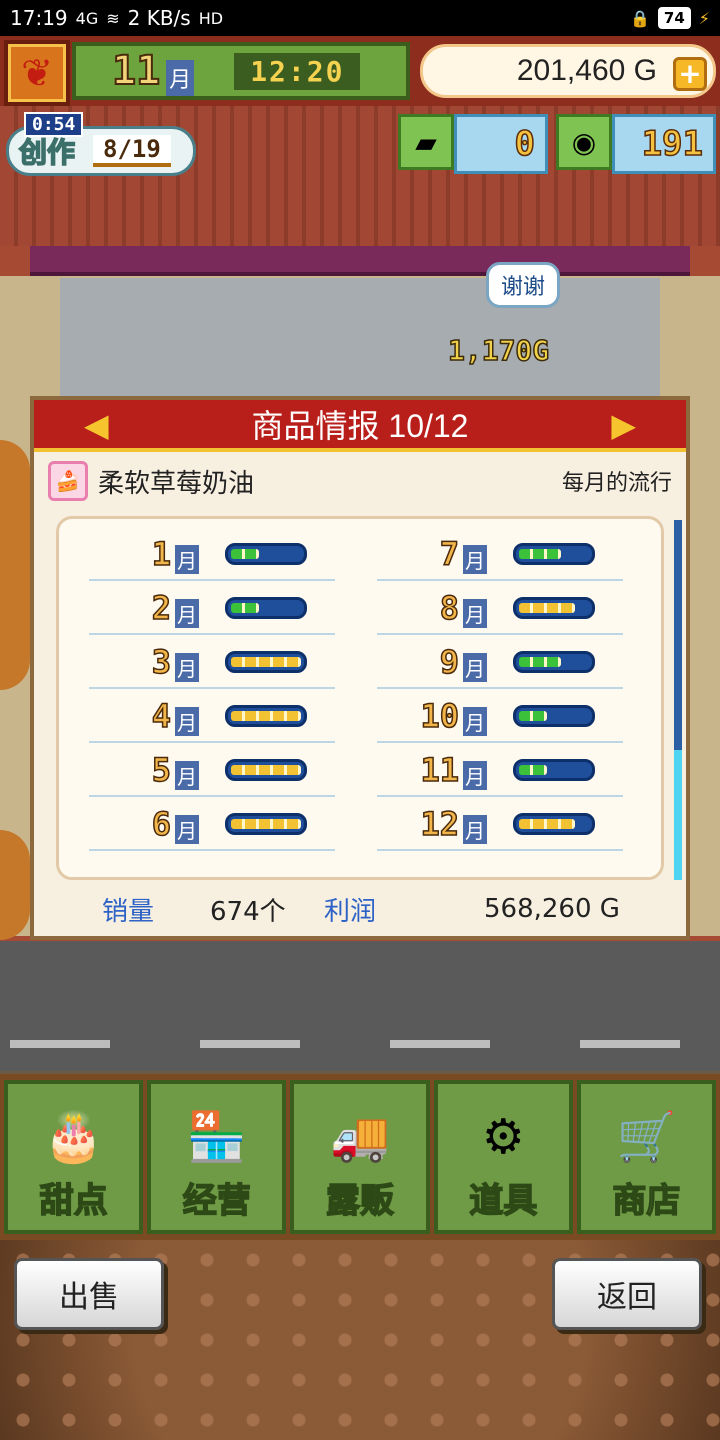 The height and width of the screenshot is (1440, 720). Describe the element at coordinates (161, 770) in the screenshot. I see `month-number: 5` at that location.